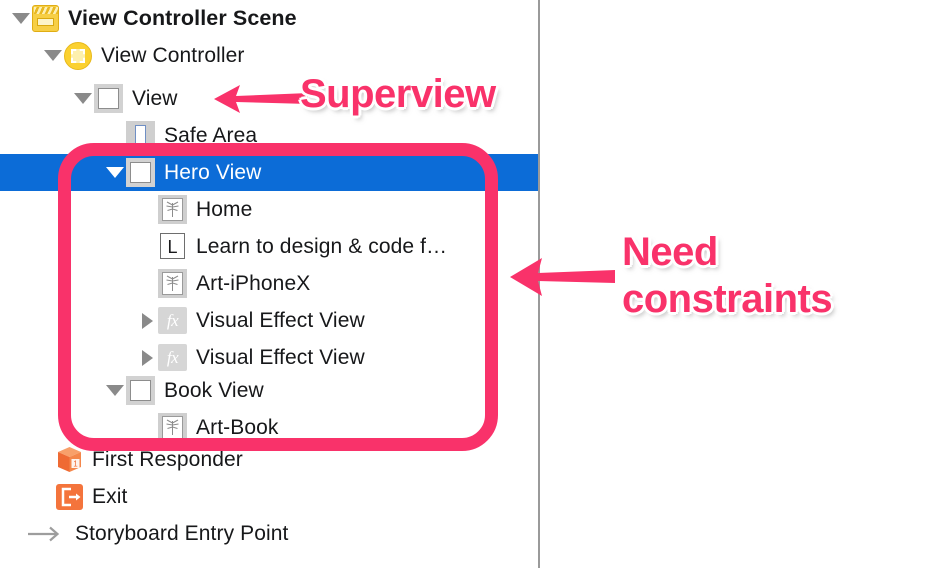  What do you see at coordinates (269, 496) in the screenshot?
I see `outline-row-exit: Exit` at bounding box center [269, 496].